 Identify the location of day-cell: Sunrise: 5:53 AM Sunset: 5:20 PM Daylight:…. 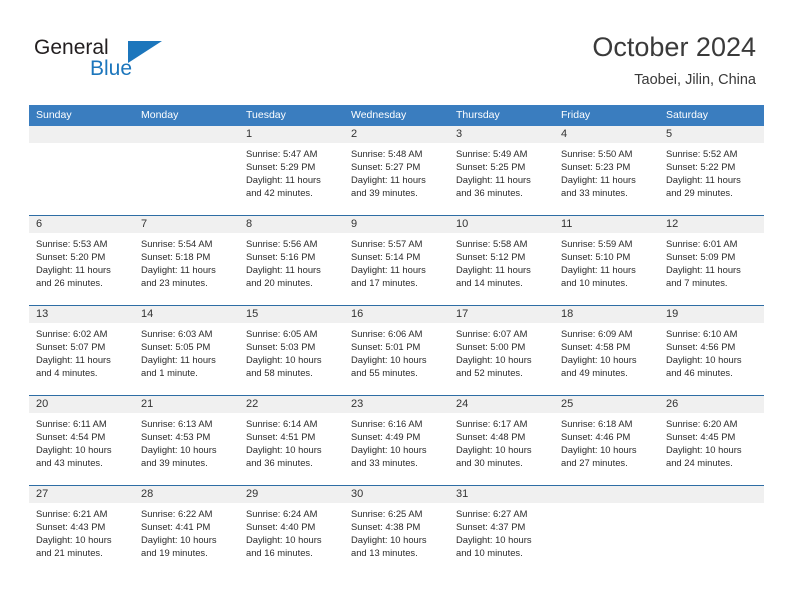
(81, 269).